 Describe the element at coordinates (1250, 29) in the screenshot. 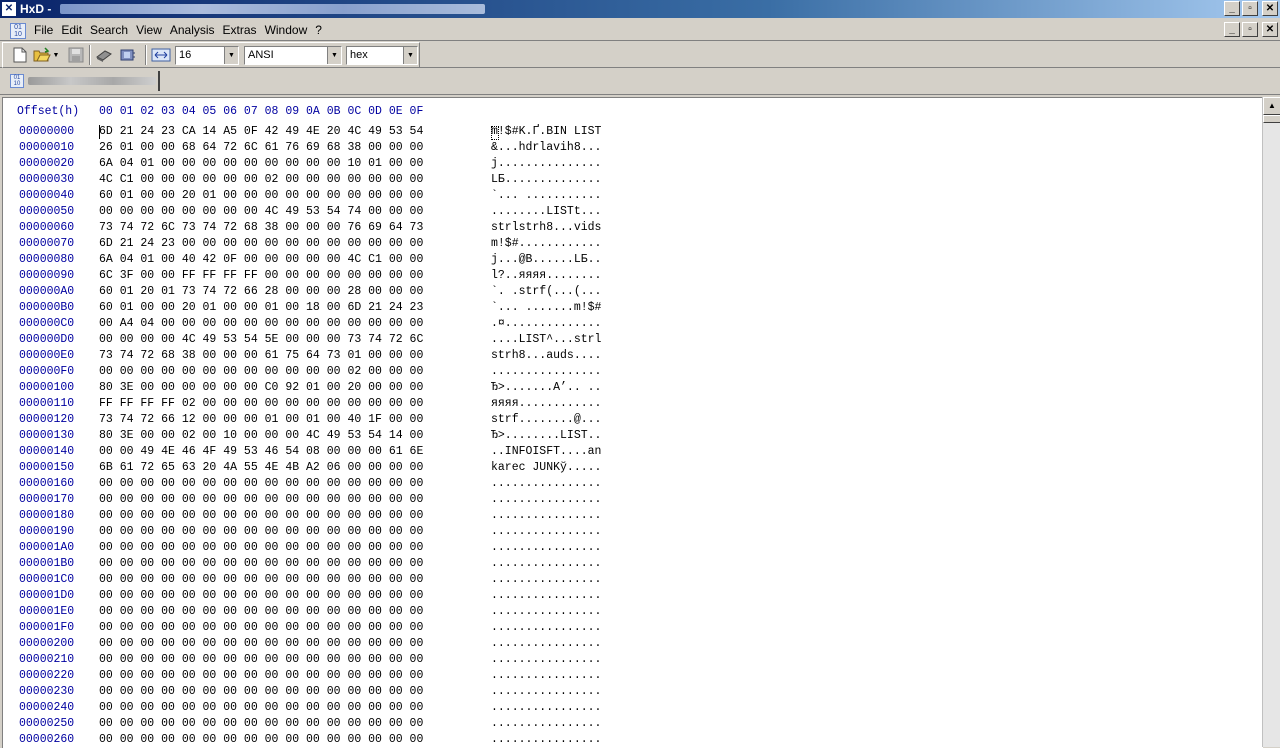

I see `doc-restore-button: ▫` at that location.